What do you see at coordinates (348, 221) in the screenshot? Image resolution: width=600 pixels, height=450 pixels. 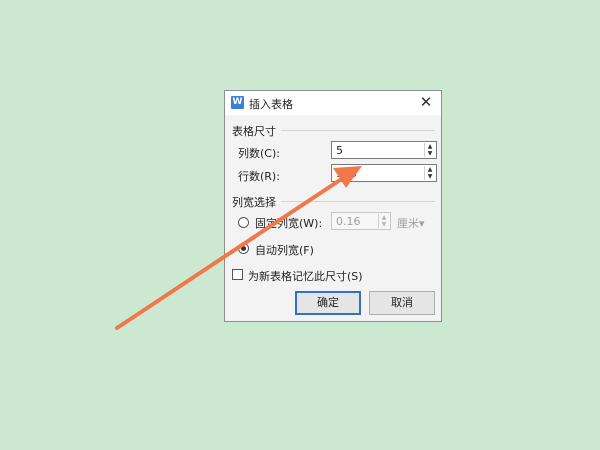 I see `fixed-width-value: 0.16` at bounding box center [348, 221].